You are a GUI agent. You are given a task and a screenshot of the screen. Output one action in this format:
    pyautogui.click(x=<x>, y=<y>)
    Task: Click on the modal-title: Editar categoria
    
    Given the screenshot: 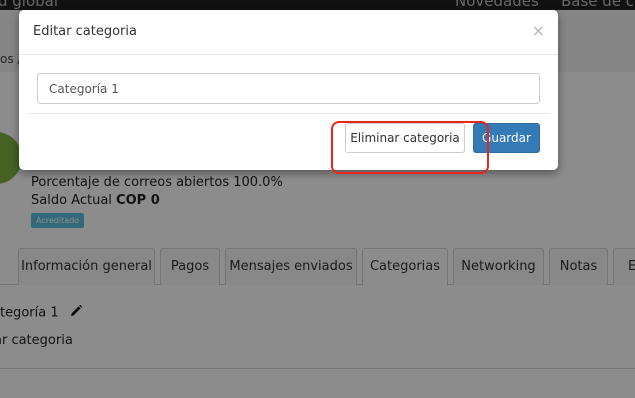 What is the action you would take?
    pyautogui.click(x=85, y=31)
    